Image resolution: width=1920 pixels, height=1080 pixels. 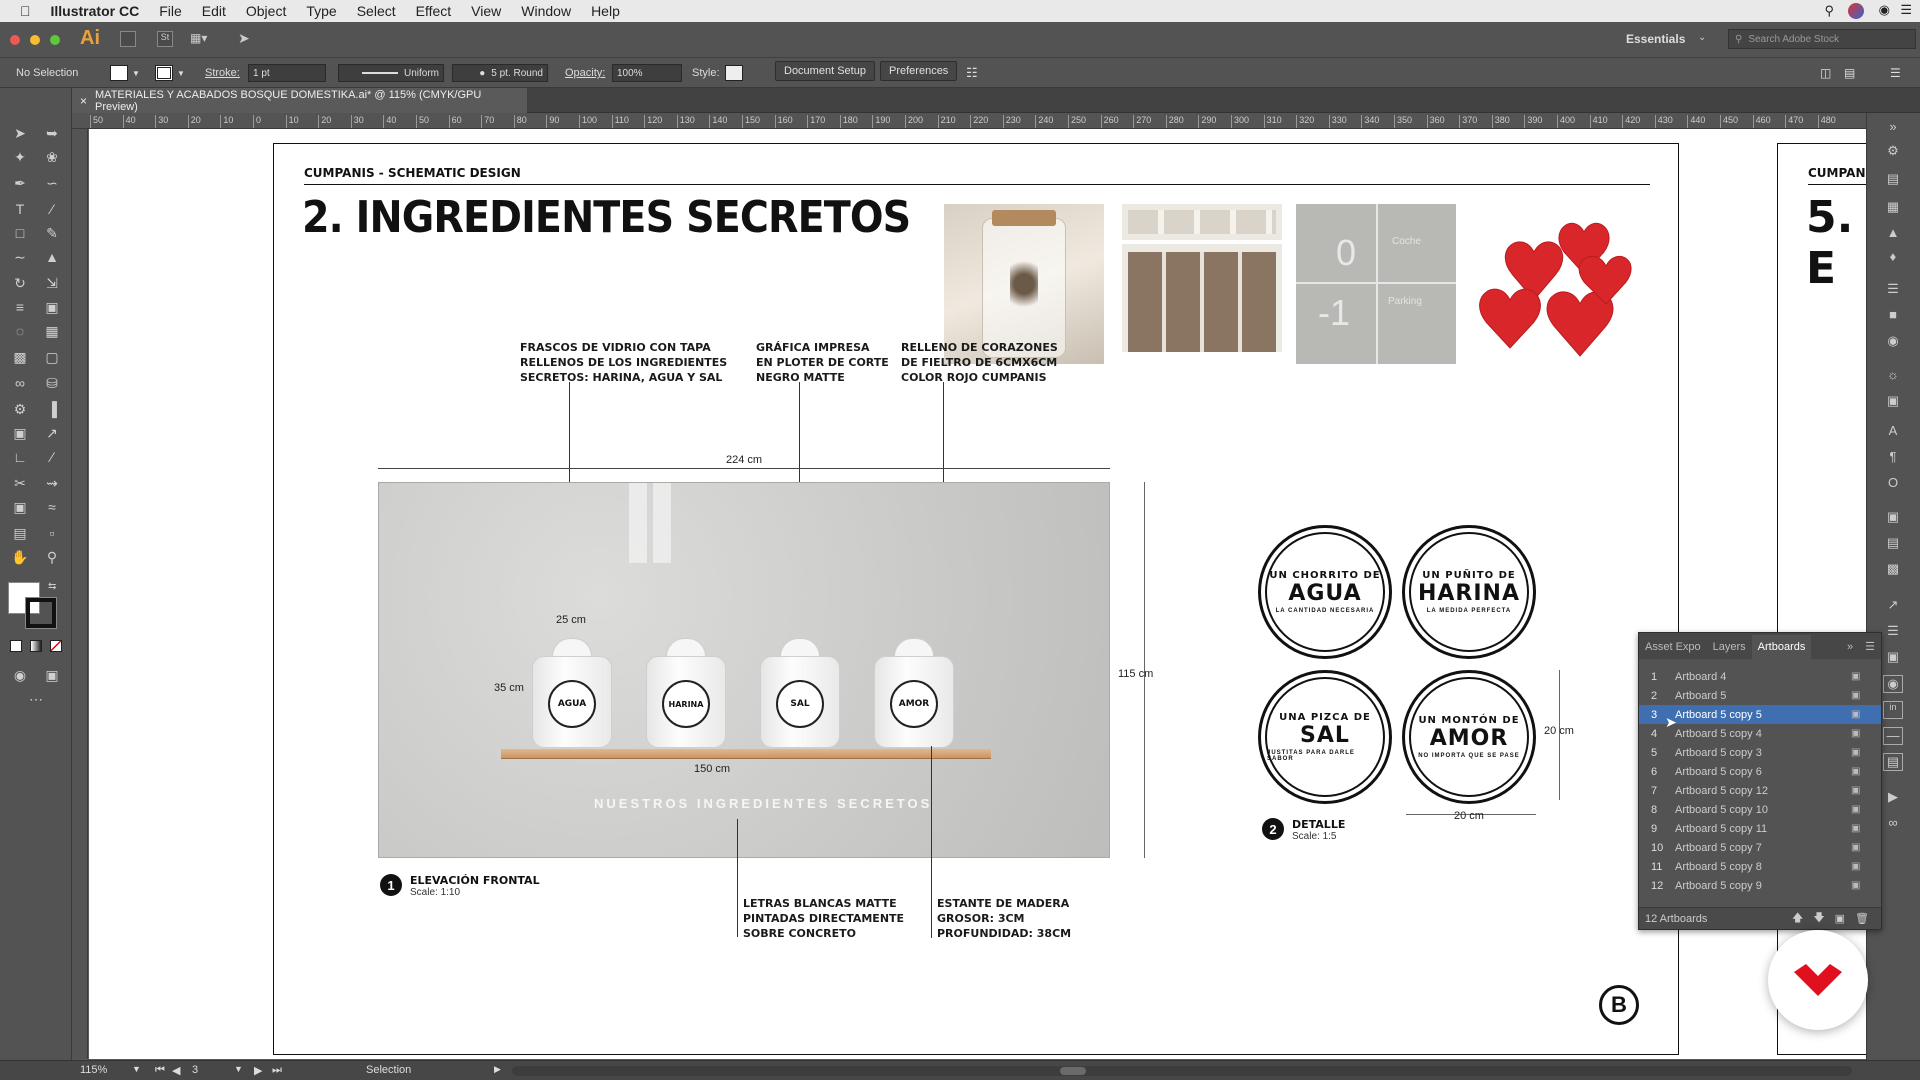 What do you see at coordinates (1849, 73) in the screenshot?
I see `transform-icon: ▤` at bounding box center [1849, 73].